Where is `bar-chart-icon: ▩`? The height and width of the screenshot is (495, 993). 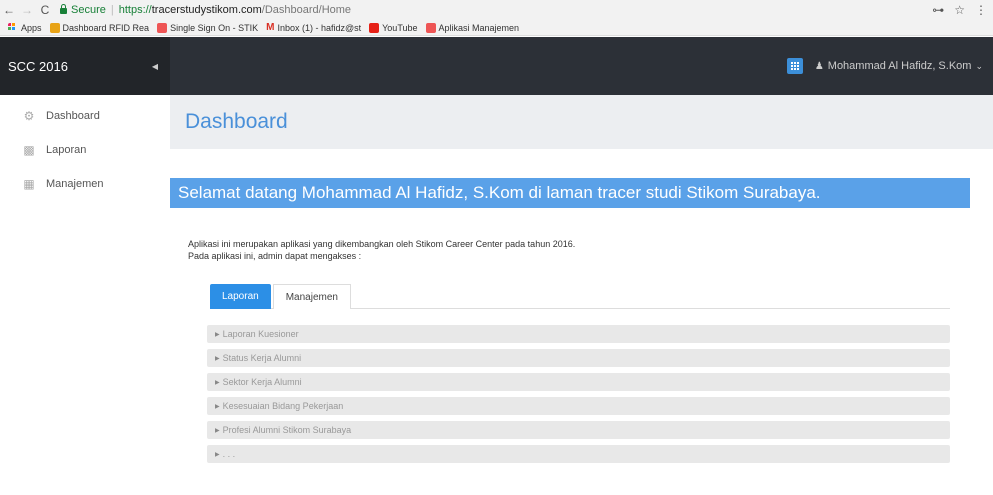
bar-chart-icon: ▩ is located at coordinates (29, 150).